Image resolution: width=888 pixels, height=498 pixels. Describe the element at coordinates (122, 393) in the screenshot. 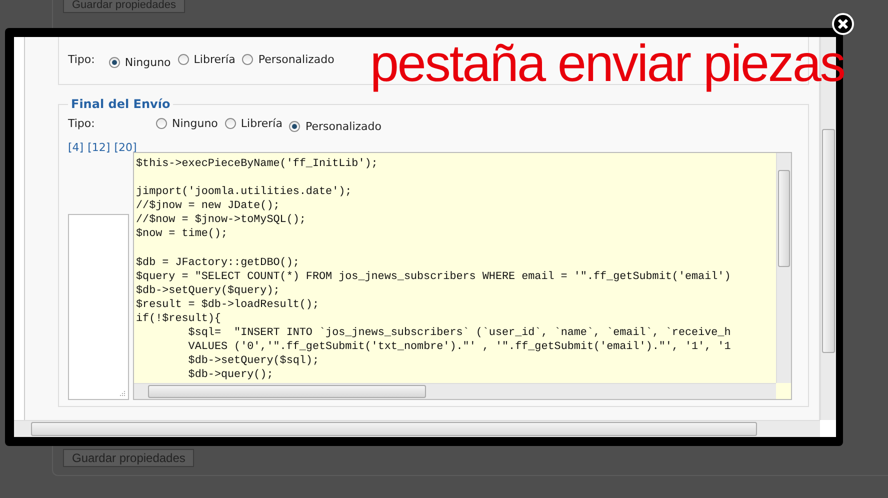

I see `resize-grip-icon` at that location.